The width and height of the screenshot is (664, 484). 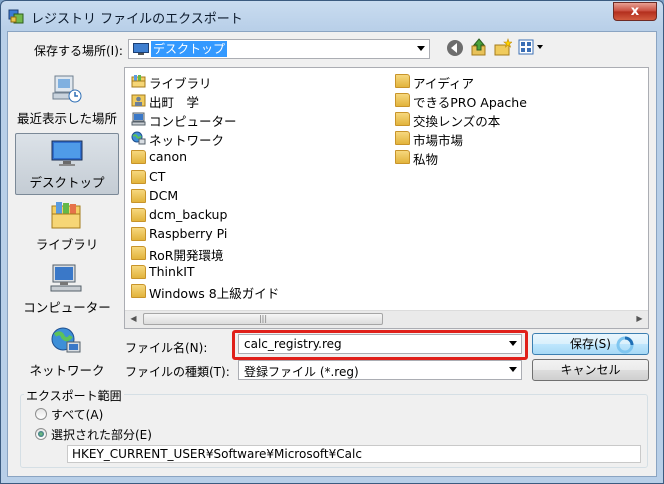 What do you see at coordinates (168, 157) in the screenshot?
I see `item-name: canon` at bounding box center [168, 157].